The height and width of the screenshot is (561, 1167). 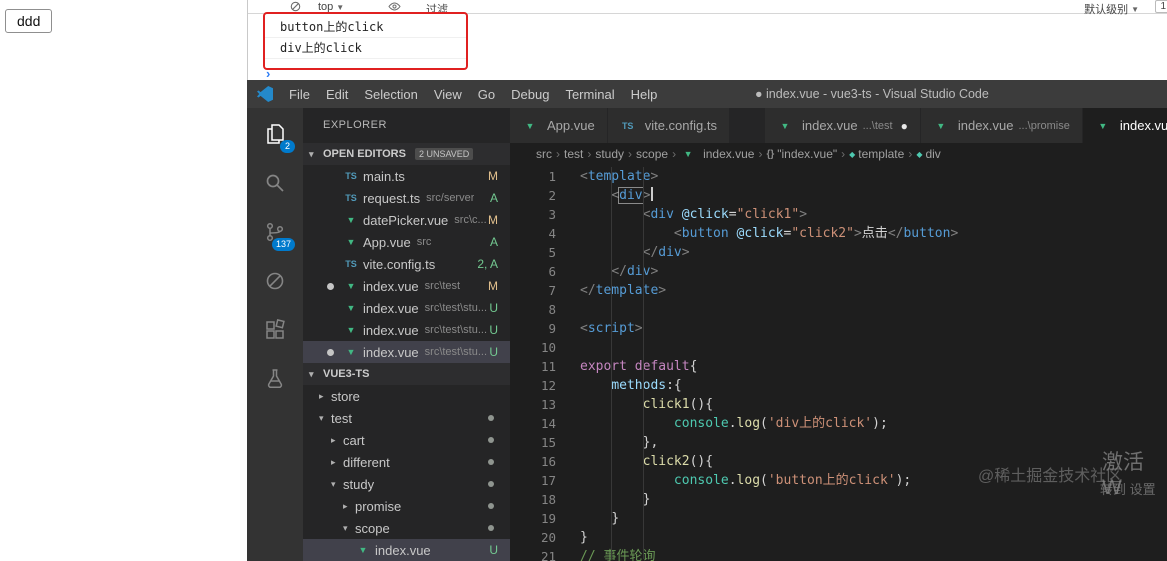 What do you see at coordinates (406, 176) in the screenshot?
I see `open-editor-item: TS main.ts M` at bounding box center [406, 176].